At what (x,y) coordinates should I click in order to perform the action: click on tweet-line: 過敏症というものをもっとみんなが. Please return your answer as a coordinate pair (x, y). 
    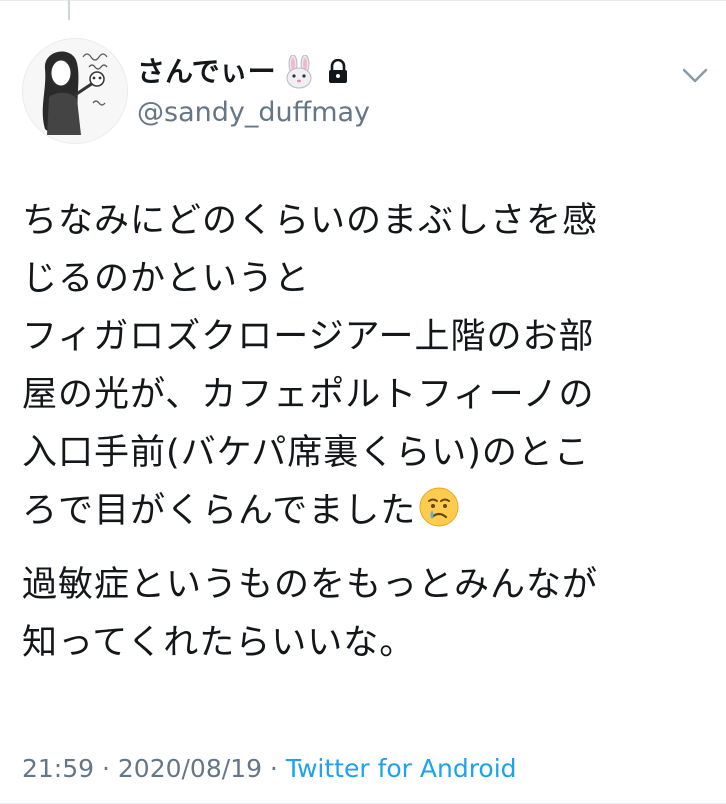
    Looking at the image, I should click on (310, 585).